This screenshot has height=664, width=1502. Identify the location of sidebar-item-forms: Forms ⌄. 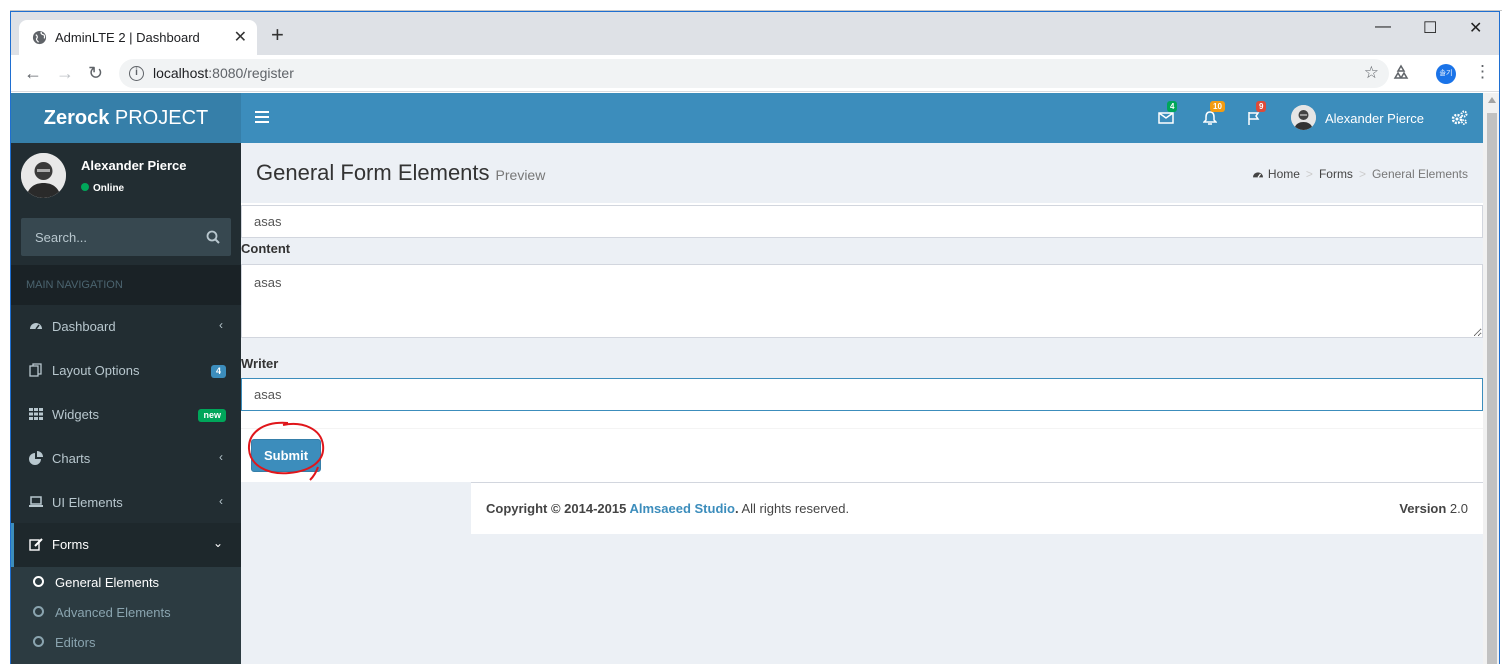
(126, 545).